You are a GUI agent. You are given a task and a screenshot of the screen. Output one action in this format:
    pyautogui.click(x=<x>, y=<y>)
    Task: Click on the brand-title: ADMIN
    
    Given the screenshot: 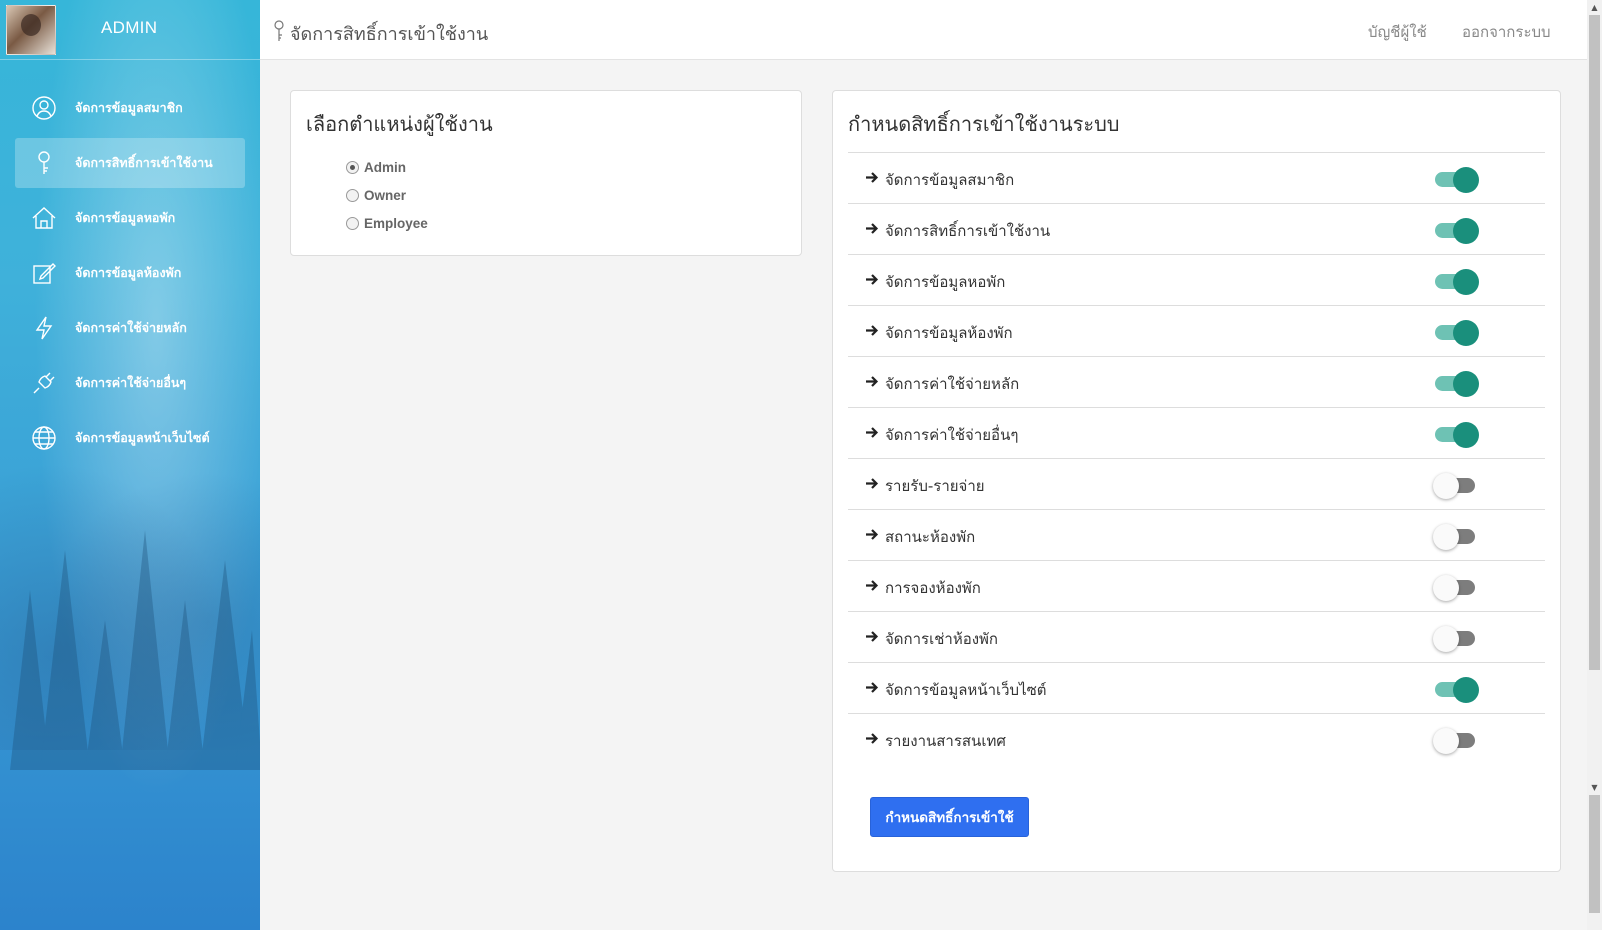 What is the action you would take?
    pyautogui.click(x=129, y=27)
    